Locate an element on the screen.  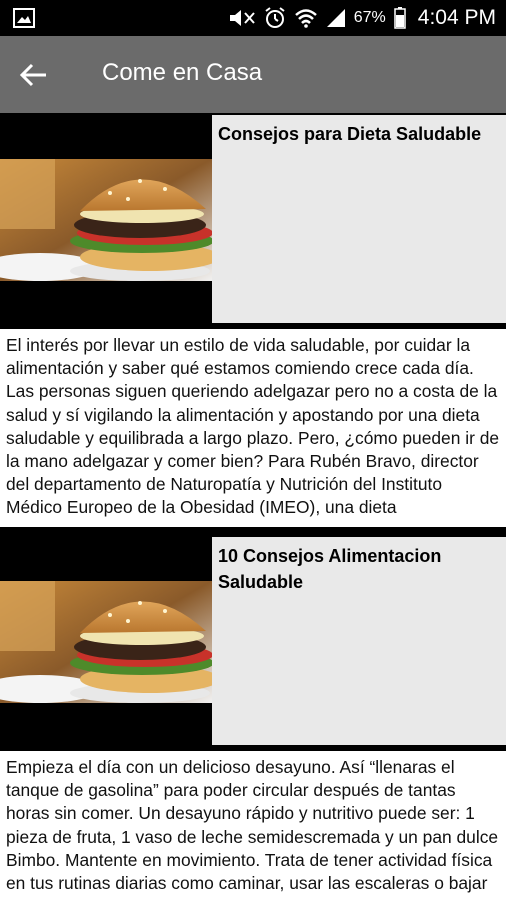
alarm-icon is located at coordinates (275, 17).